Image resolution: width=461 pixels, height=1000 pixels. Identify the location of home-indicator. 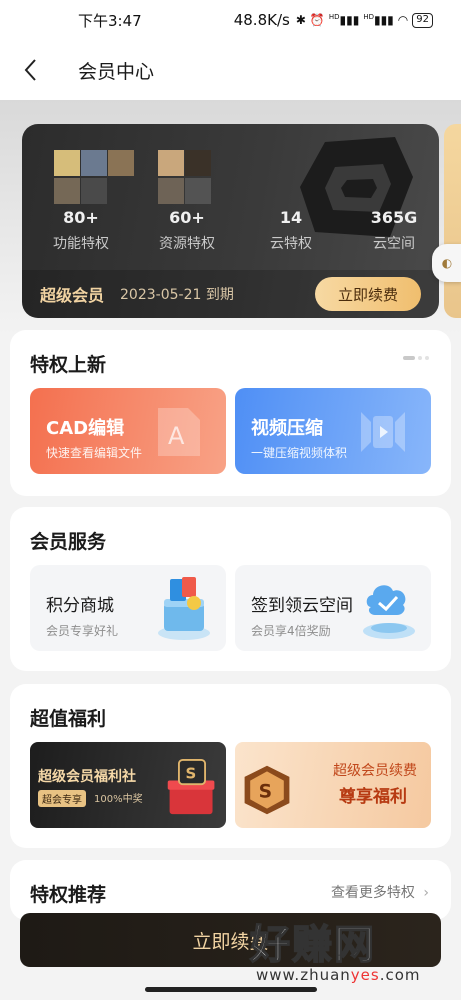
(231, 989).